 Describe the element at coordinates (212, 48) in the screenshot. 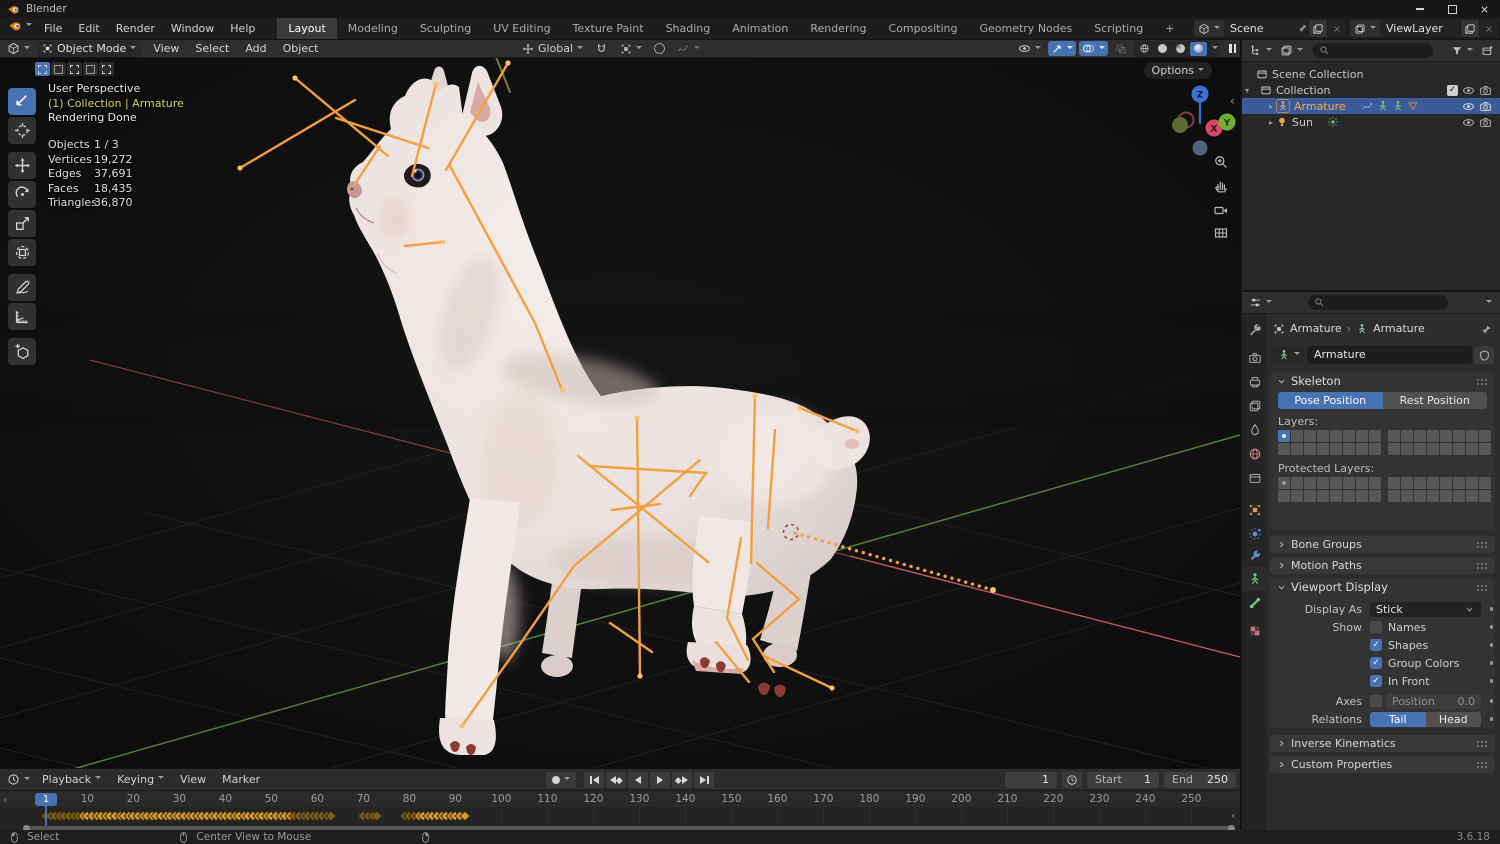

I see `viewport-menu-select: Select` at that location.